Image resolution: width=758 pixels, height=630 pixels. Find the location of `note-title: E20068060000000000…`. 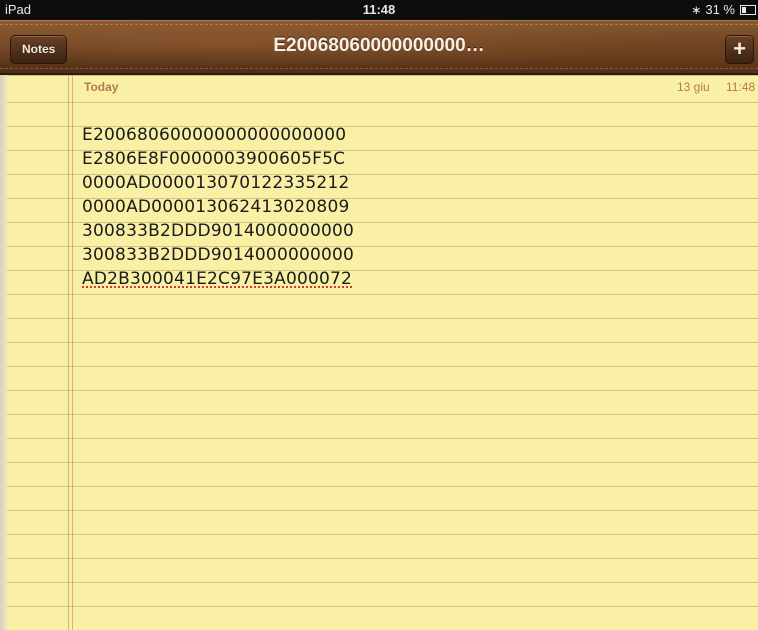

note-title: E20068060000000000… is located at coordinates (379, 45).